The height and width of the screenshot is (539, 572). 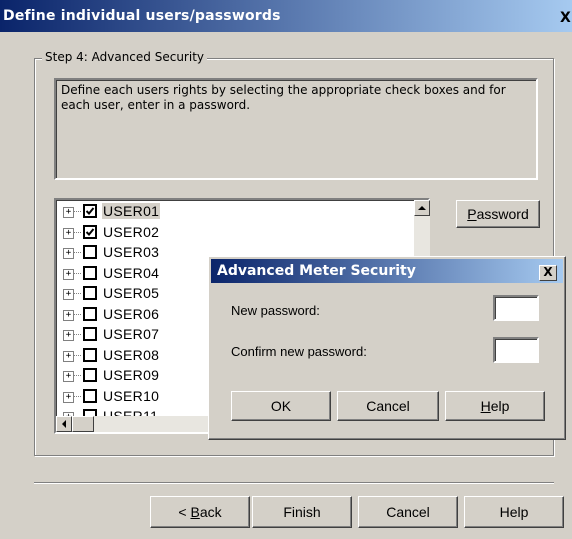 I want to click on dialog-cancel-button: Cancel, so click(x=388, y=406).